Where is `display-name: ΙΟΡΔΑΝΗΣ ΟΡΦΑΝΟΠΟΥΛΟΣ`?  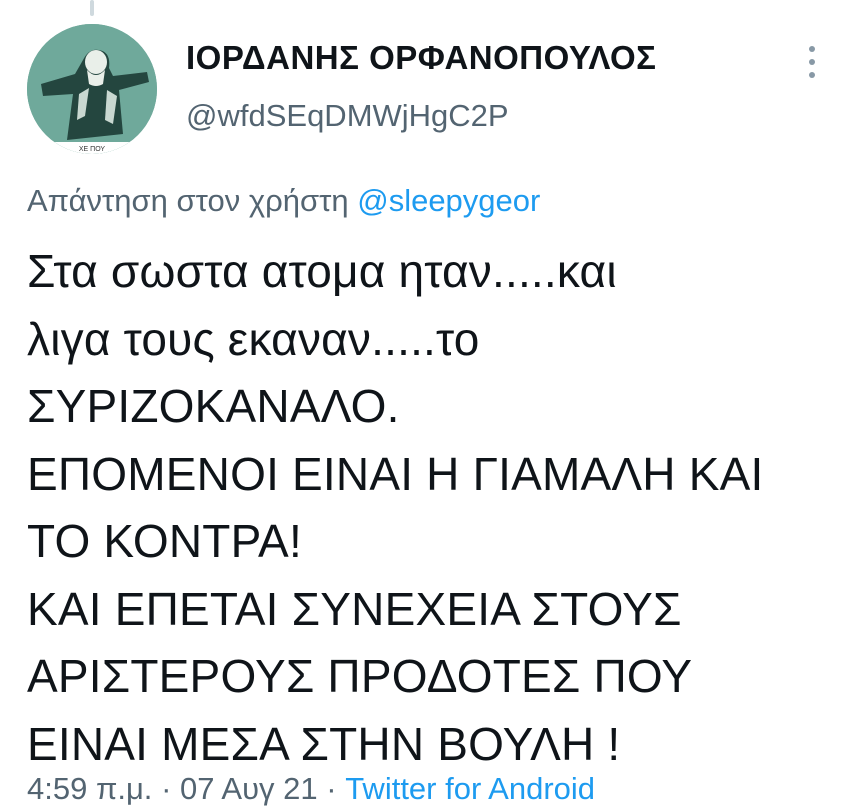 display-name: ΙΟΡΔΑΝΗΣ ΟΡΦΑΝΟΠΟΥΛΟΣ is located at coordinates (421, 58).